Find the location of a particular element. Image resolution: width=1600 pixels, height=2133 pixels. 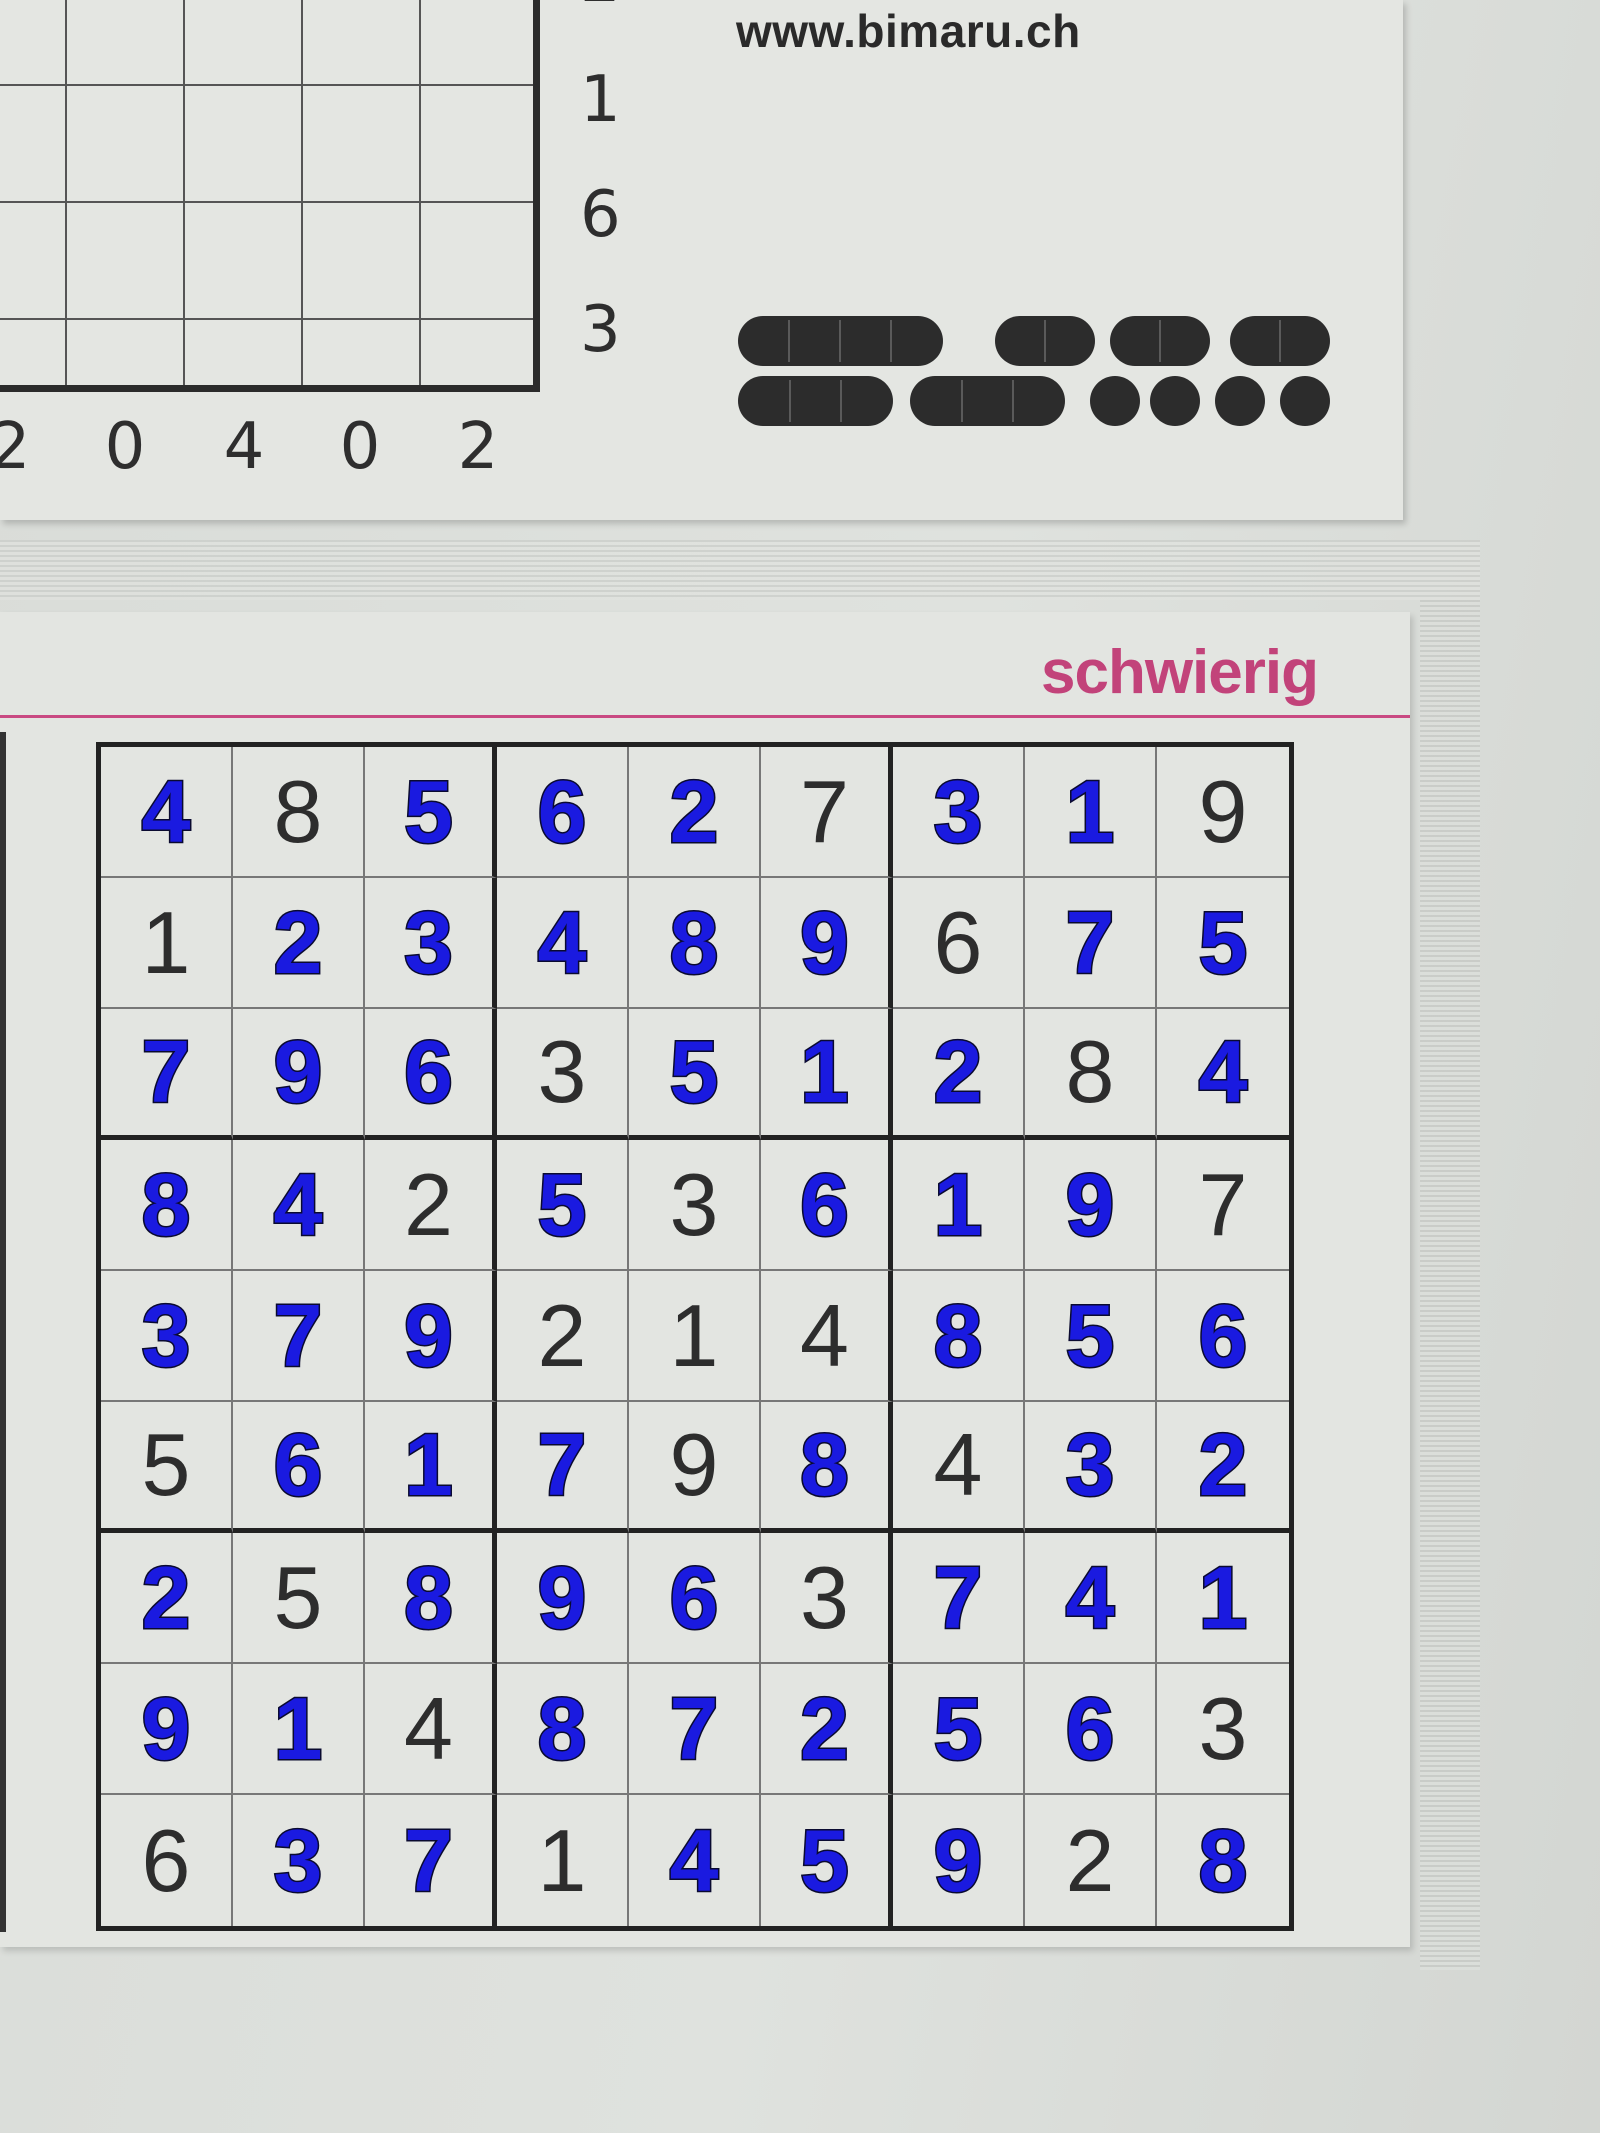

bimaru-row-clue: 1 is located at coordinates (600, 100).